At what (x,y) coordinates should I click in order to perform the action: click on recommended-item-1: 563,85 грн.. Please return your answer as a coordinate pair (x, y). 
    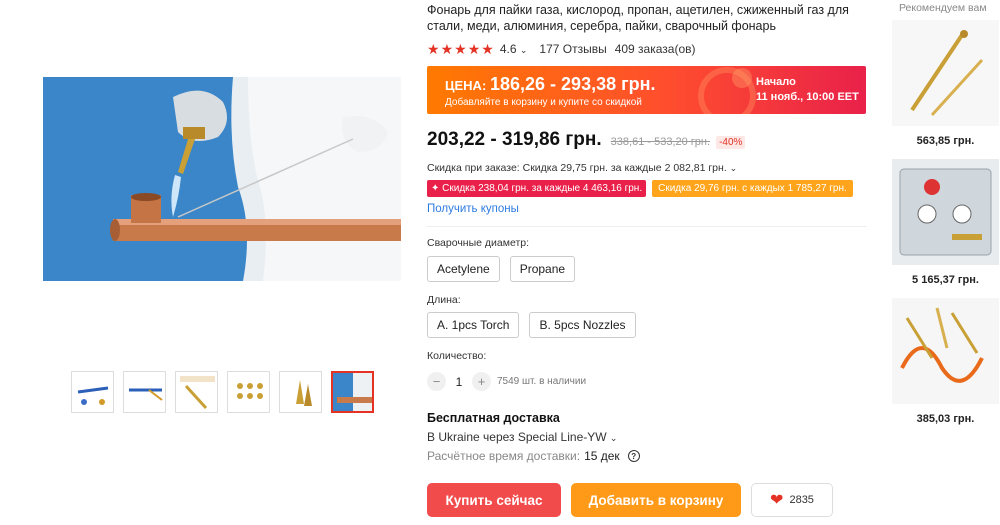
    Looking at the image, I should click on (945, 83).